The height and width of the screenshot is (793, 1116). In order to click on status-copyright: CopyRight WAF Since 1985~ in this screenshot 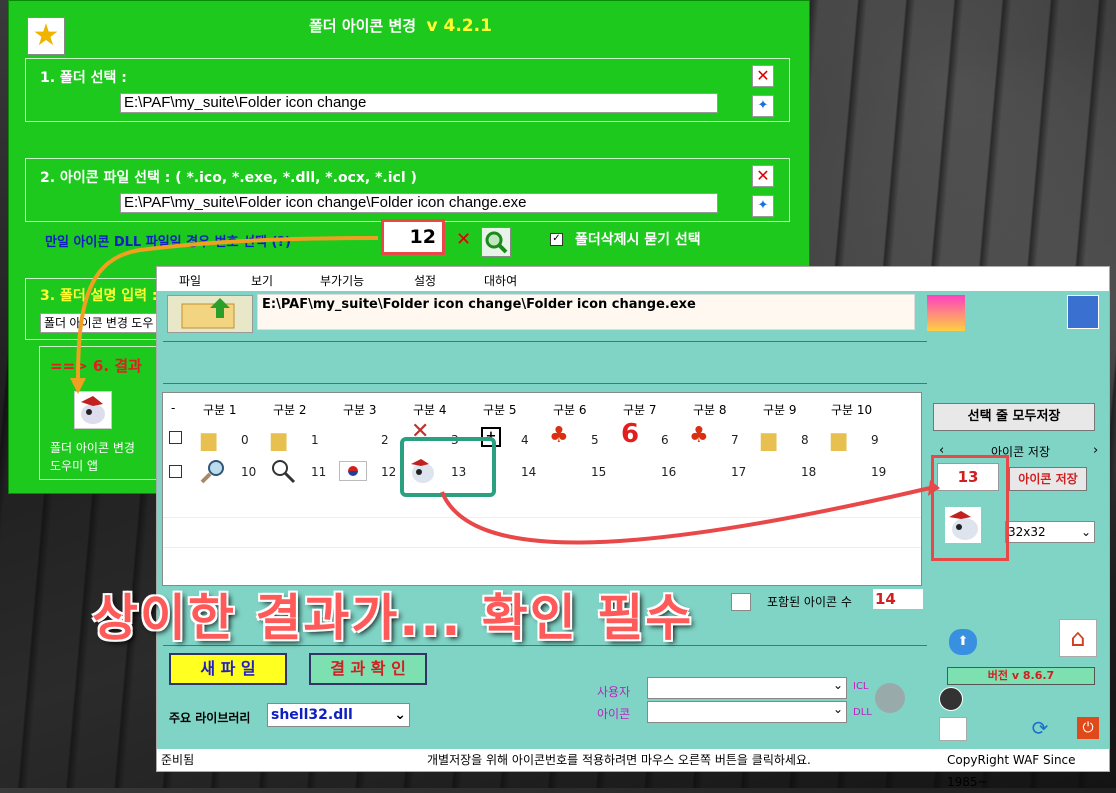, I will do `click(1011, 771)`.